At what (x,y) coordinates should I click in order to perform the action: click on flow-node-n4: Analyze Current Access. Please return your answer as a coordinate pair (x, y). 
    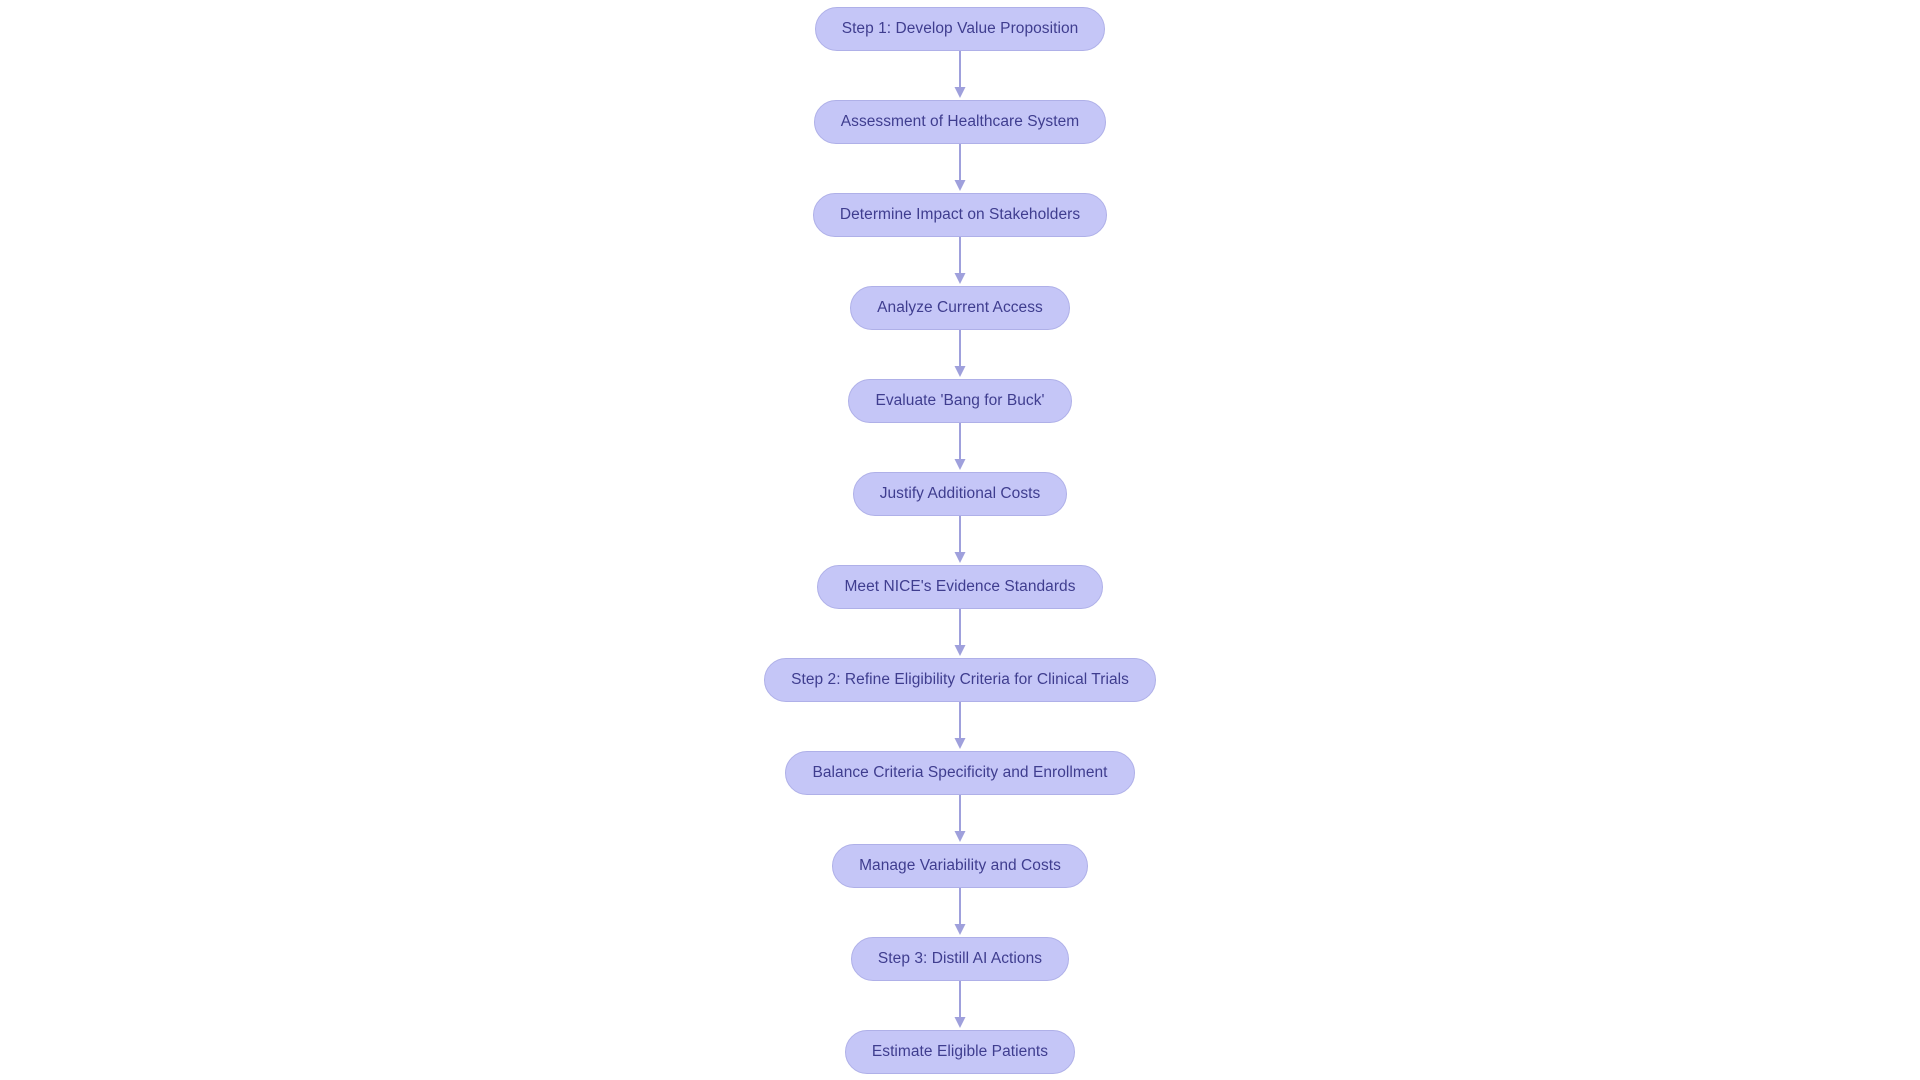
    Looking at the image, I should click on (960, 308).